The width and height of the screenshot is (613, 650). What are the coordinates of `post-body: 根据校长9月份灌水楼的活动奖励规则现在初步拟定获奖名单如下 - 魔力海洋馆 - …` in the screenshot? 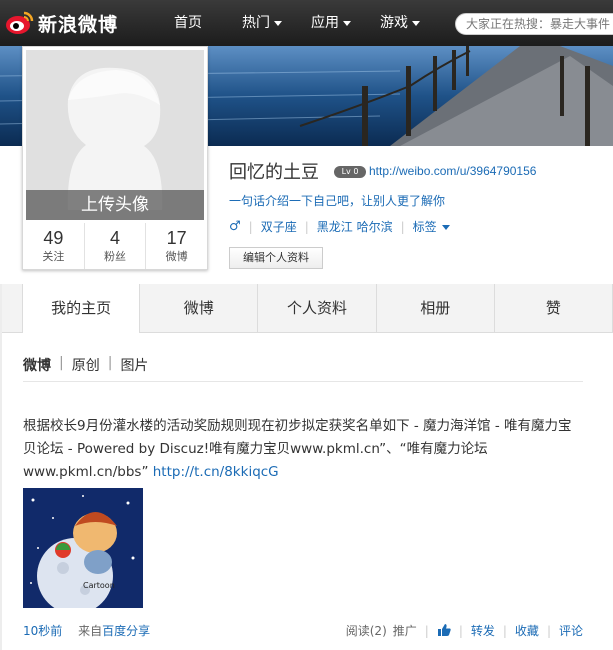 It's located at (297, 449).